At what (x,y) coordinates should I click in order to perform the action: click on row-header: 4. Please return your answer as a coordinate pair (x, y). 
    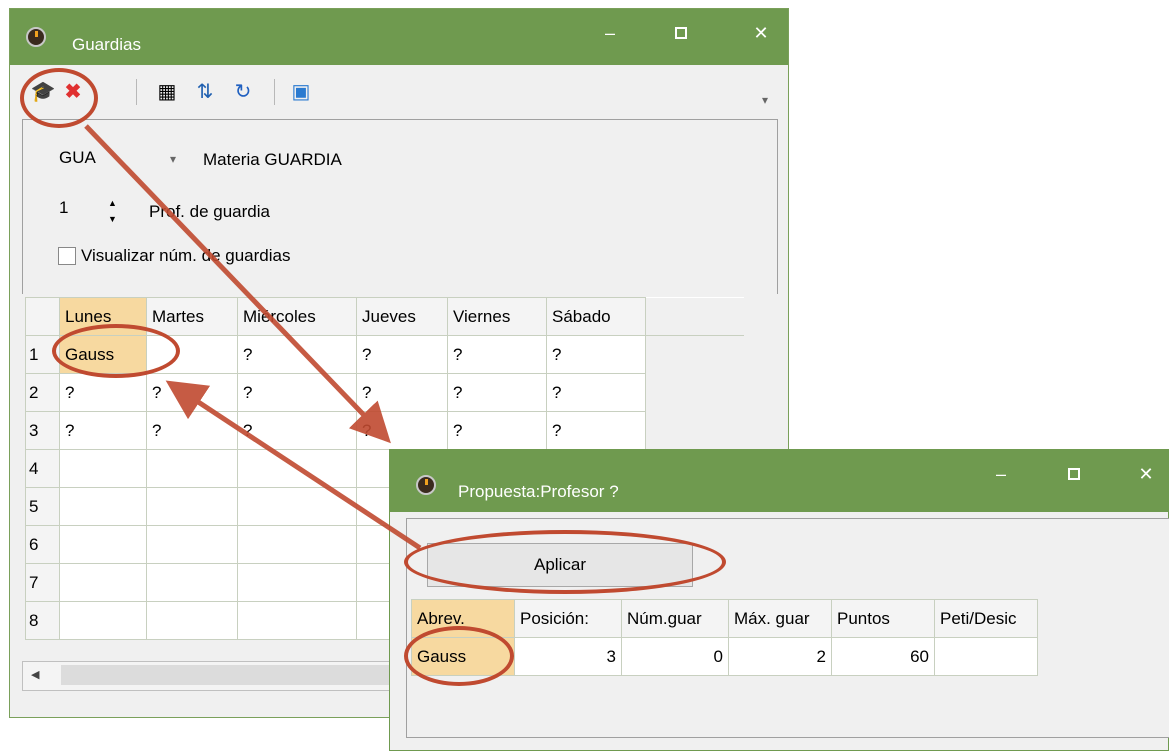
    Looking at the image, I should click on (42, 468).